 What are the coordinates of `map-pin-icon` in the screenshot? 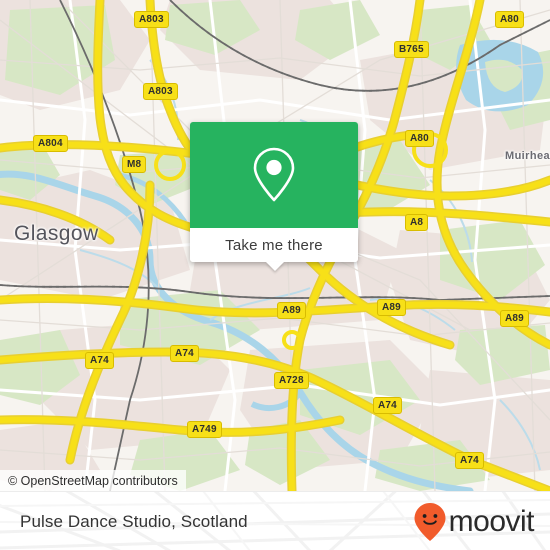 It's located at (274, 174).